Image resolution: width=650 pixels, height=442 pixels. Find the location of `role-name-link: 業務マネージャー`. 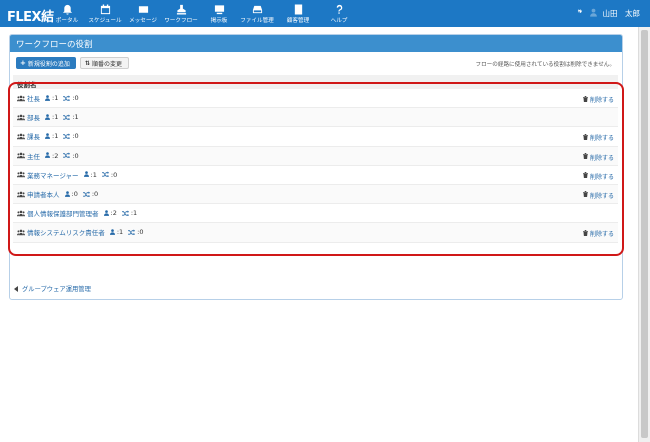

role-name-link: 業務マネージャー is located at coordinates (53, 175).